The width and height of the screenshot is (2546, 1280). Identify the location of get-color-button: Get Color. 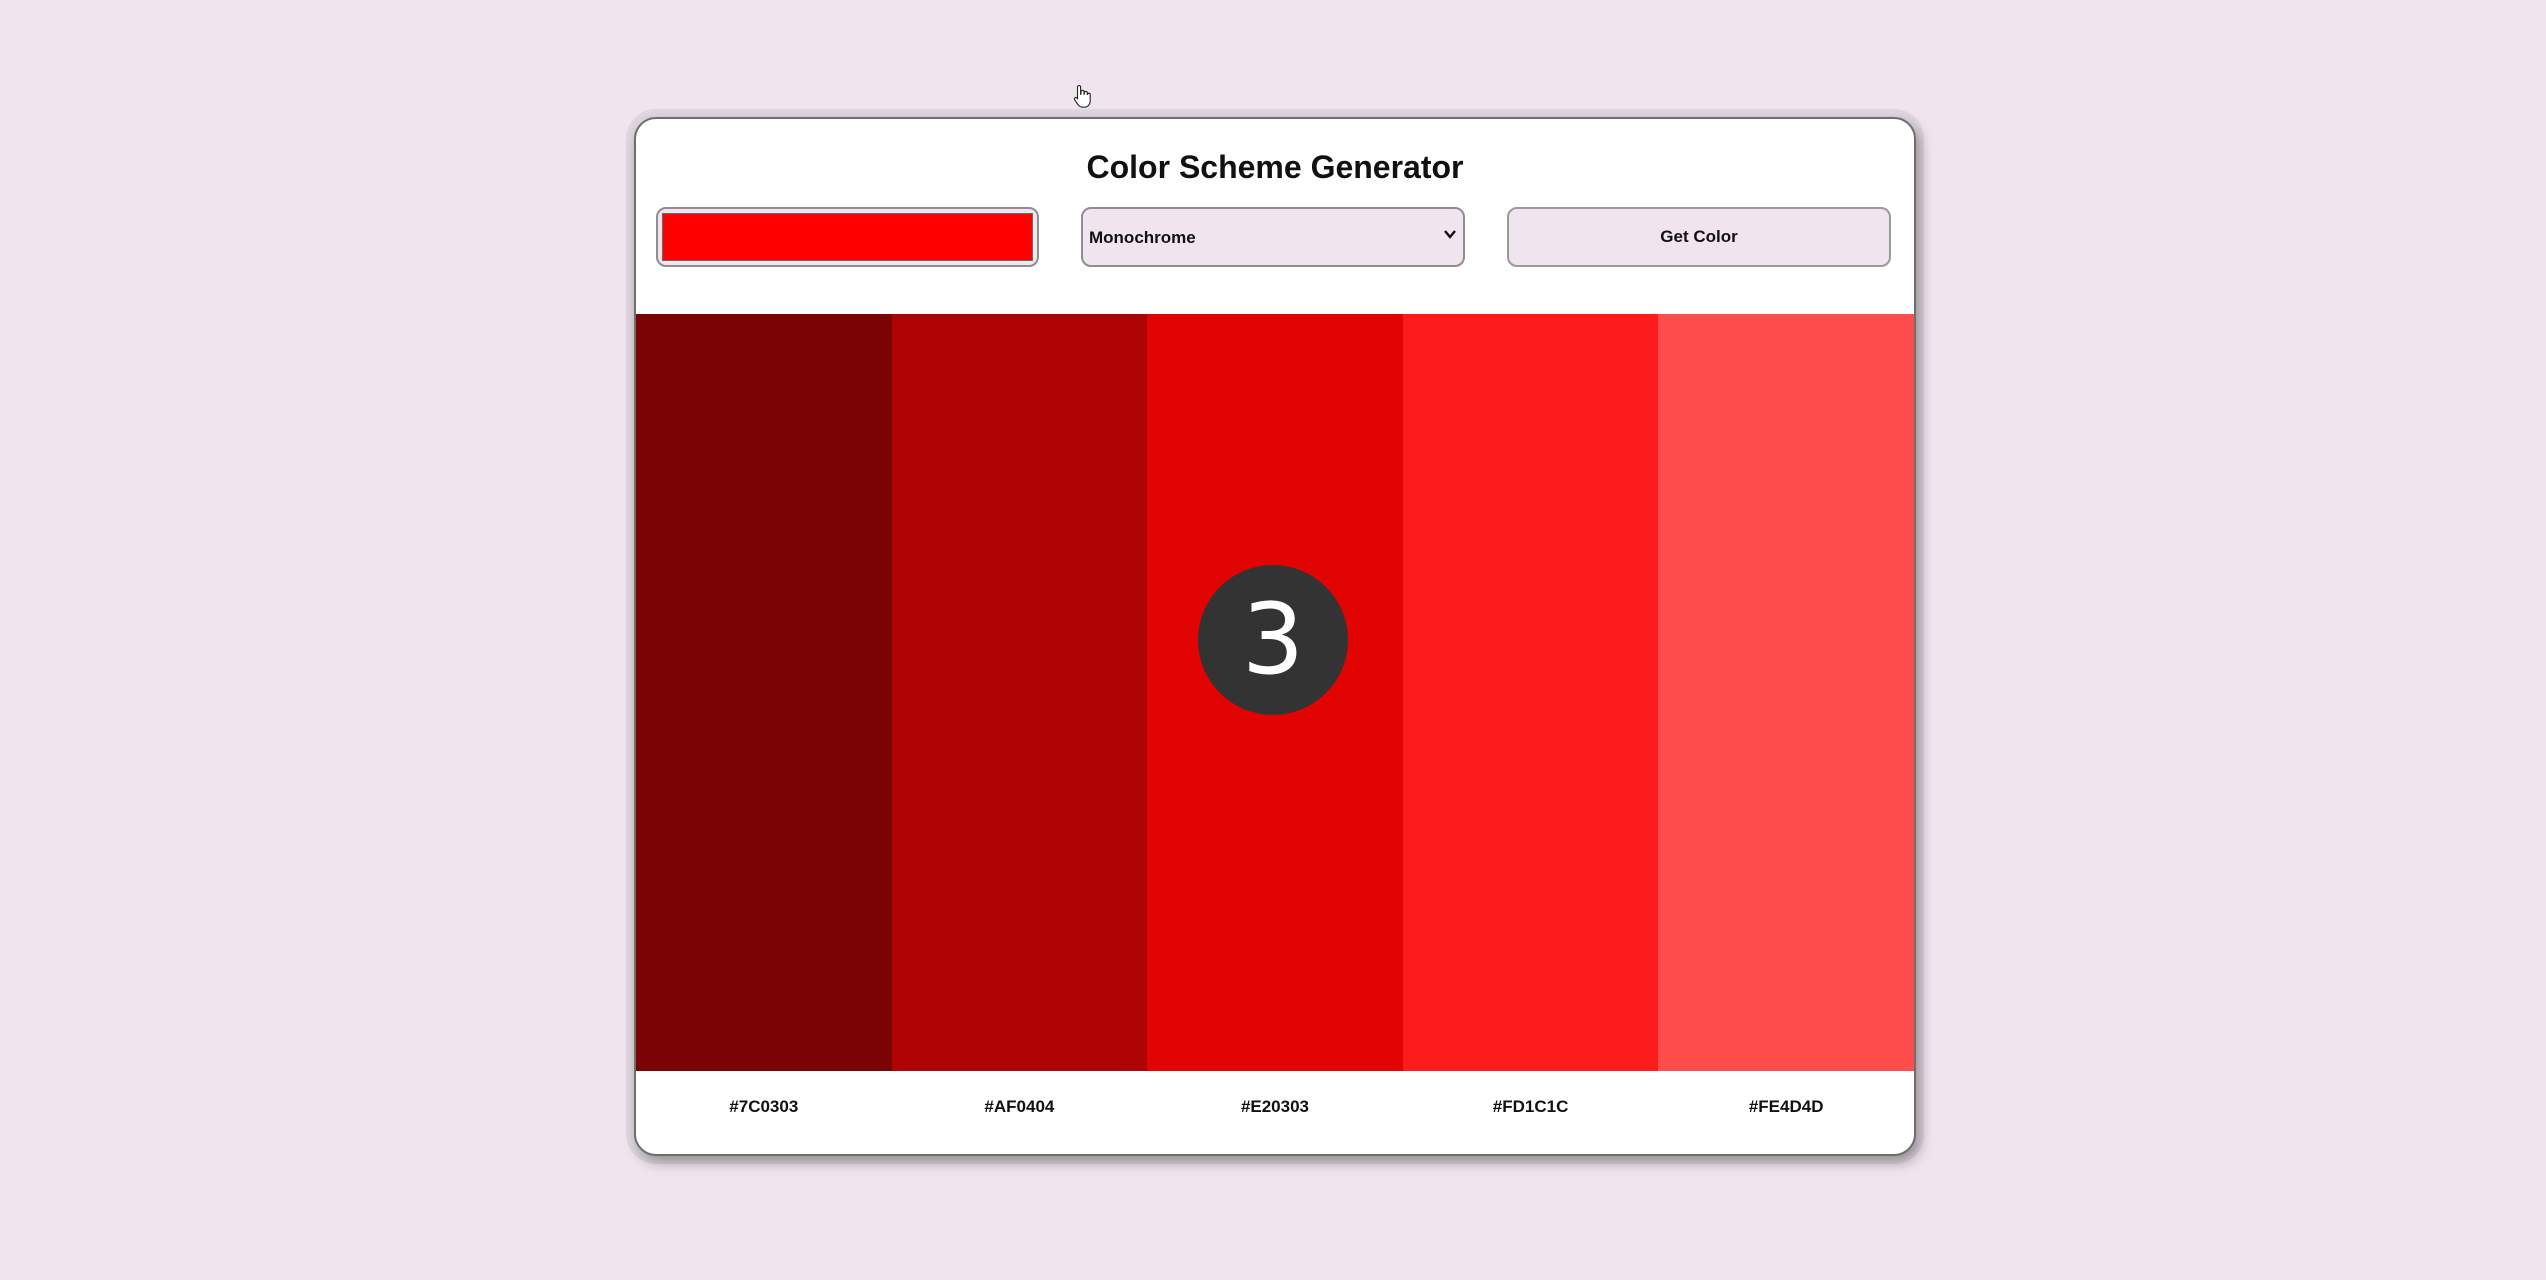
(1699, 237).